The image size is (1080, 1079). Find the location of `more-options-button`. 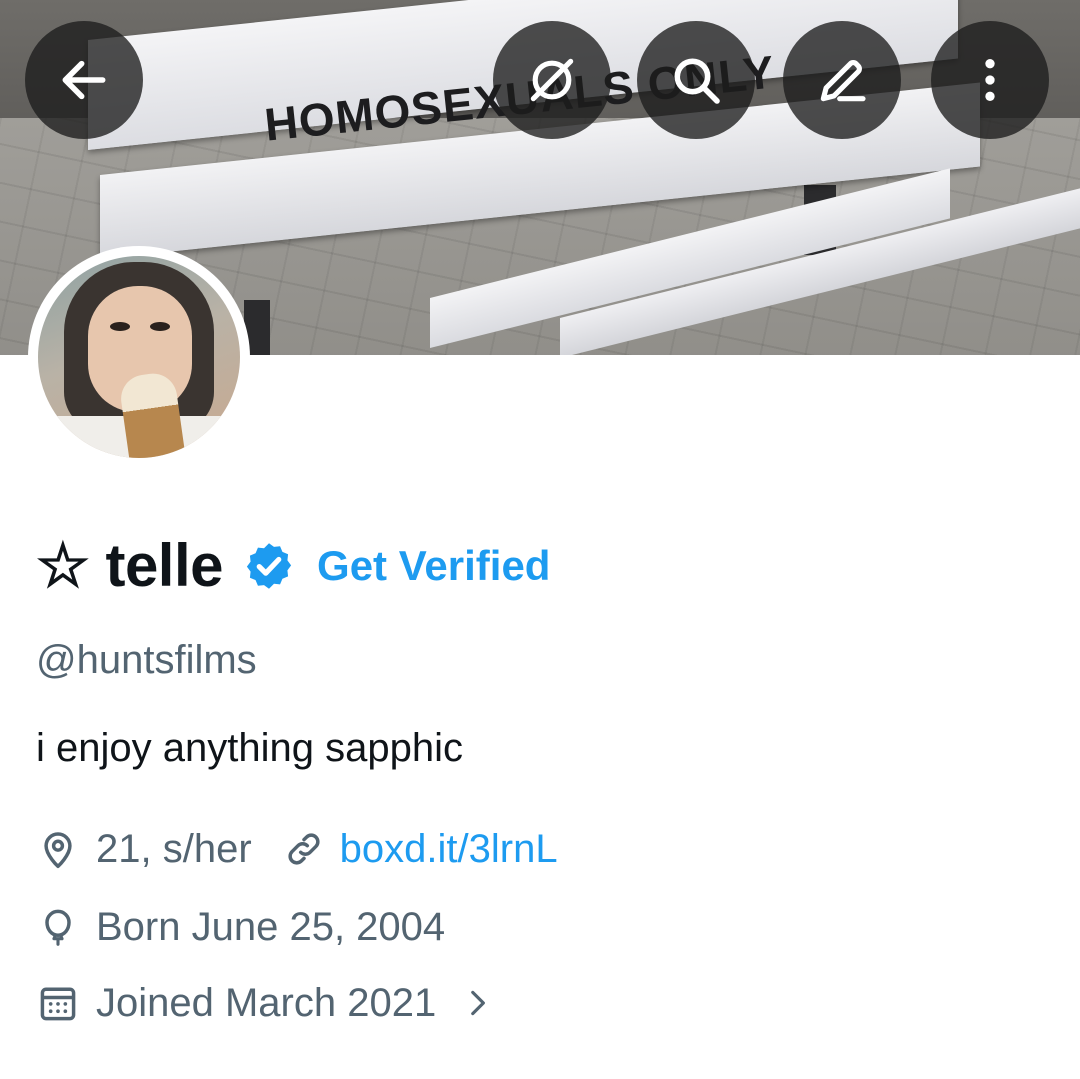

more-options-button is located at coordinates (990, 80).